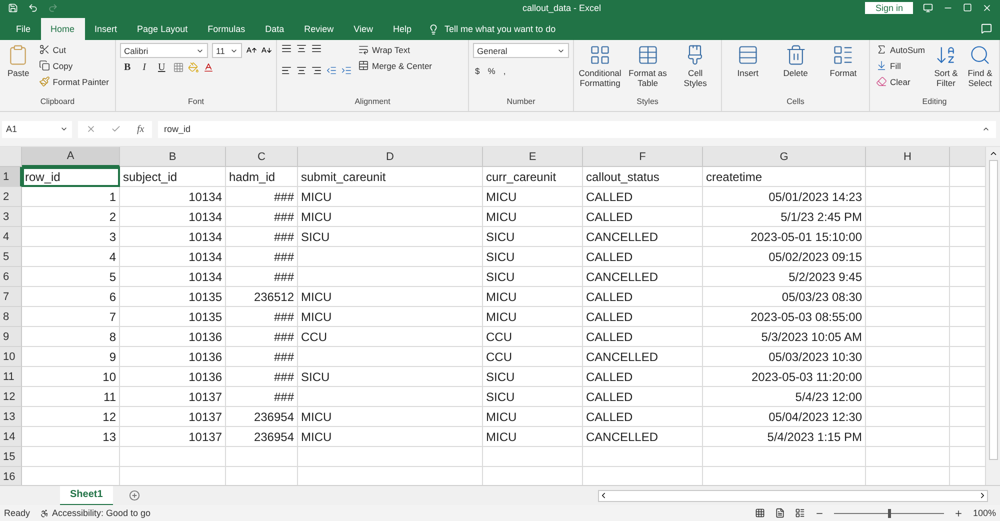  What do you see at coordinates (600, 70) in the screenshot?
I see `ribbon-button: Conditional Formatting` at bounding box center [600, 70].